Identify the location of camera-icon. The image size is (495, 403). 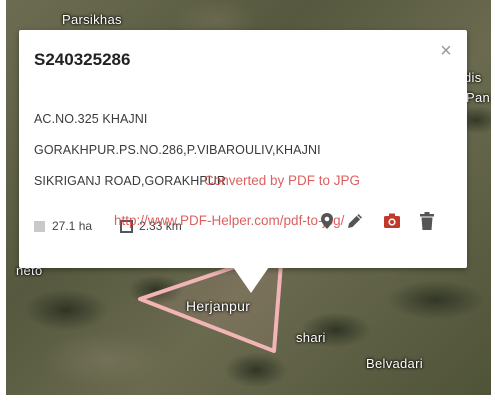
(392, 221).